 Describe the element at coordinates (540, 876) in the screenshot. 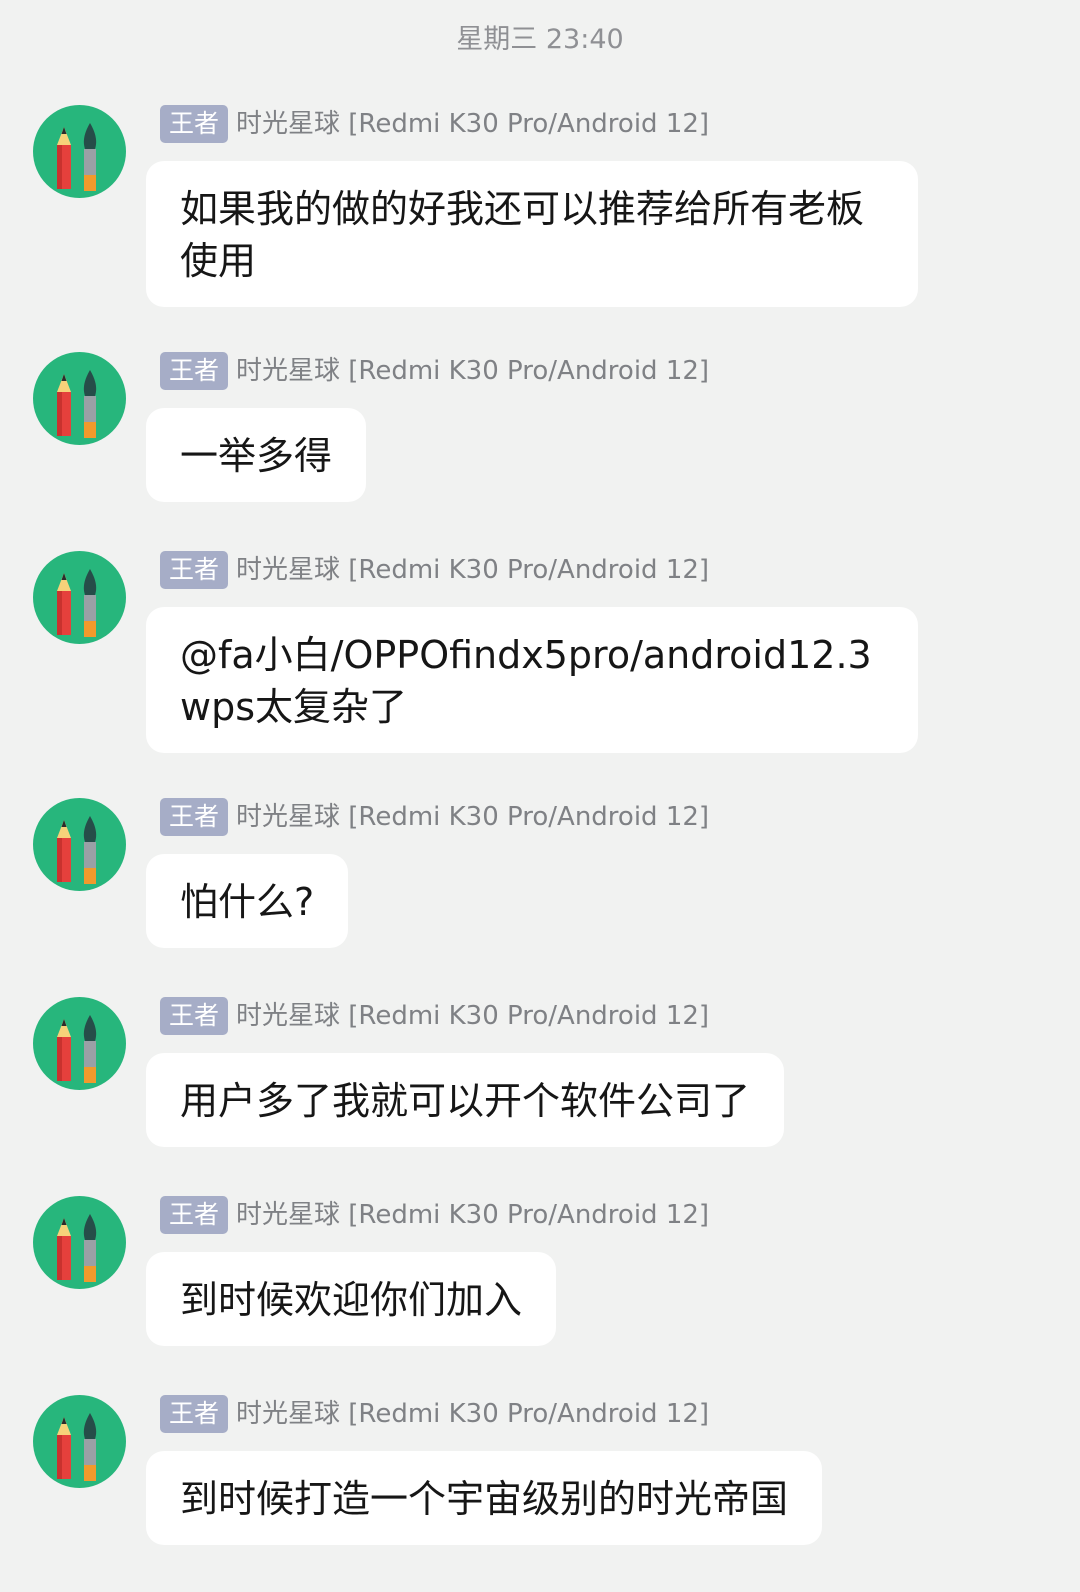

I see `chat-message: 王者 时光星球 [Redmi K30 Pro/Android 12] 怕什么?` at that location.